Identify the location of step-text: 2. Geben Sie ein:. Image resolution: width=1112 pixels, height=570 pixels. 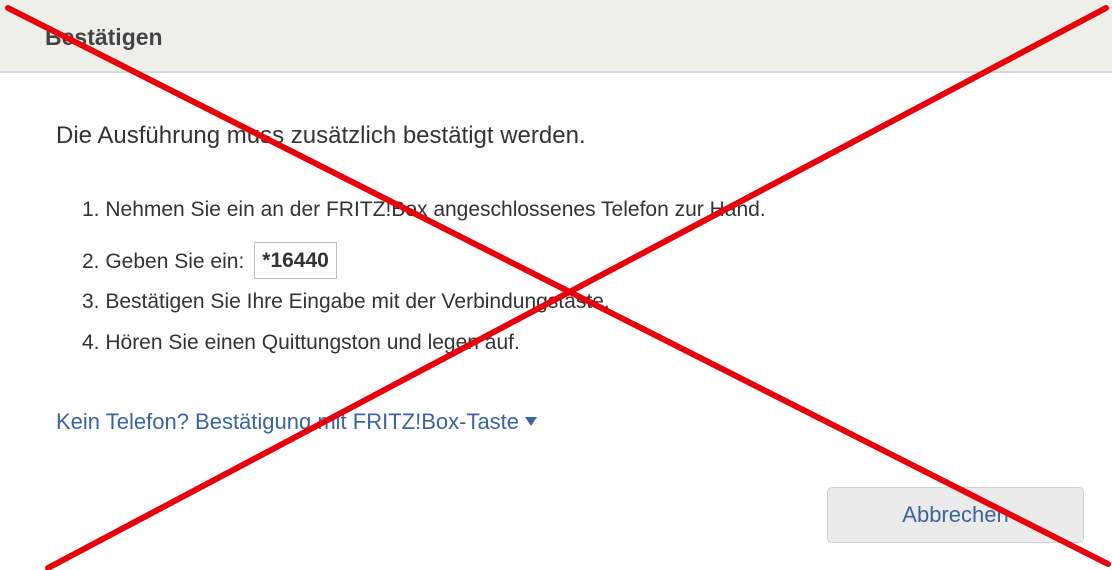
(163, 262).